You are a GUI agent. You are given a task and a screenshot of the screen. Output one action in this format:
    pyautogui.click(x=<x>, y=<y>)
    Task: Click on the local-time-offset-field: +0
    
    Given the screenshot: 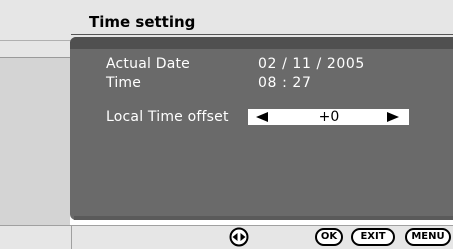 What is the action you would take?
    pyautogui.click(x=328, y=117)
    